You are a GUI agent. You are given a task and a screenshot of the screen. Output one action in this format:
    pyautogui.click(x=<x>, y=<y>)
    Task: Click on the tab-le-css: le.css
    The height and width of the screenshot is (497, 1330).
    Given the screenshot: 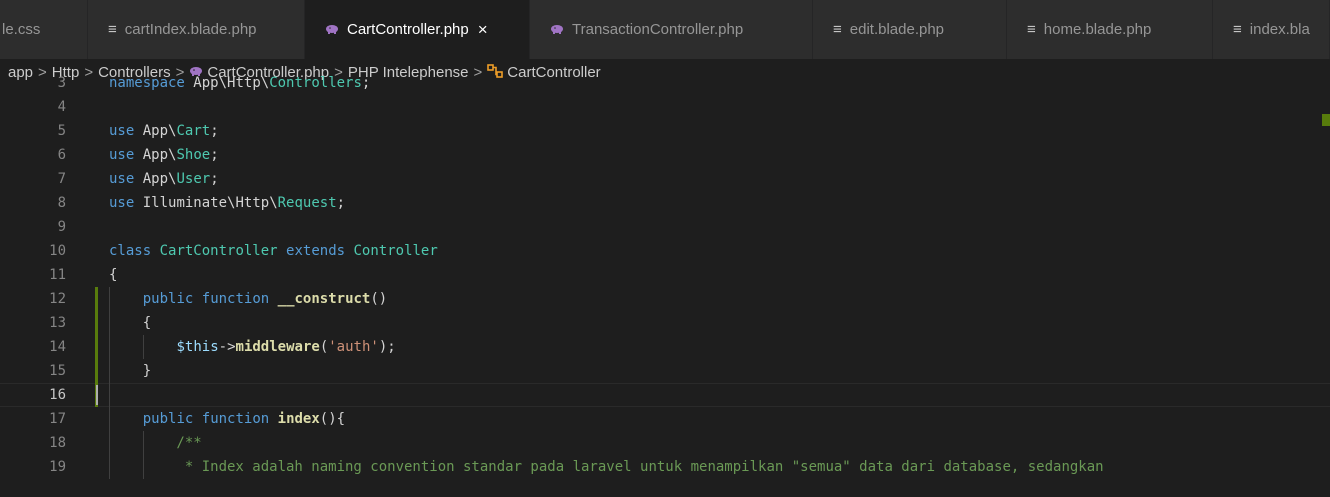 What is the action you would take?
    pyautogui.click(x=44, y=29)
    